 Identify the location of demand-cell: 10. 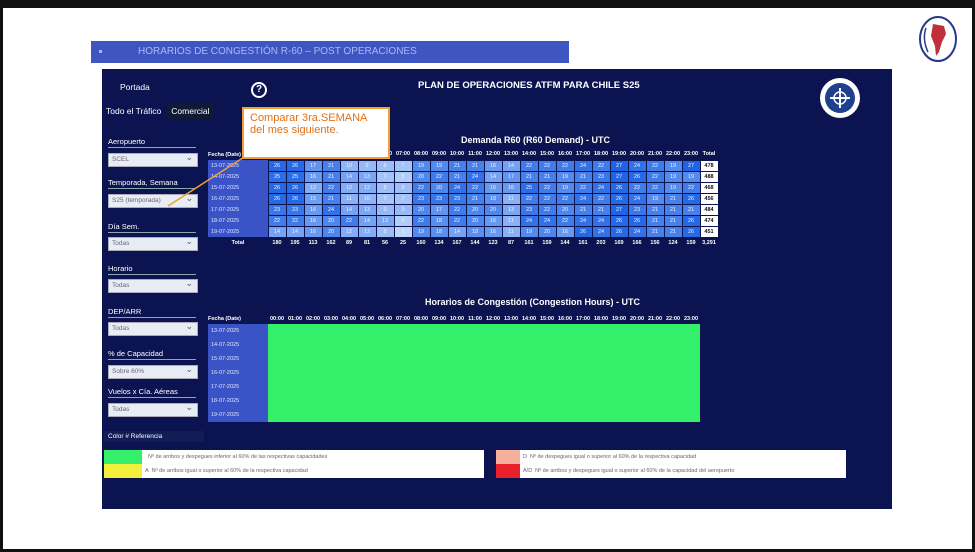
(349, 165).